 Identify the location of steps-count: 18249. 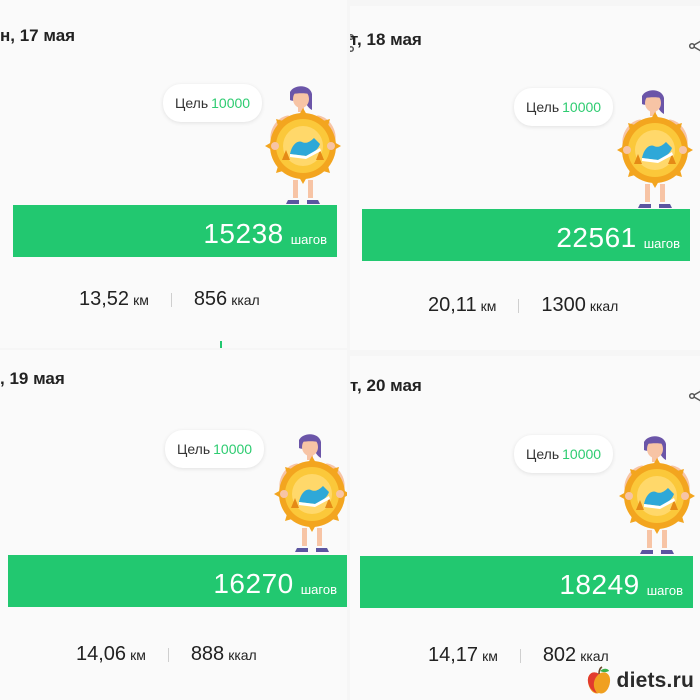
(599, 584).